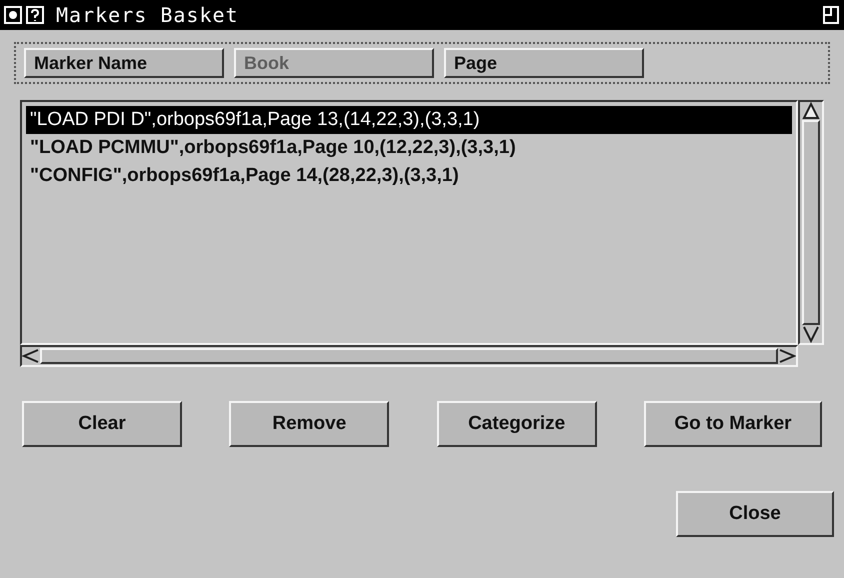 Image resolution: width=844 pixels, height=578 pixels. What do you see at coordinates (811, 111) in the screenshot?
I see `up-arrow-icon` at bounding box center [811, 111].